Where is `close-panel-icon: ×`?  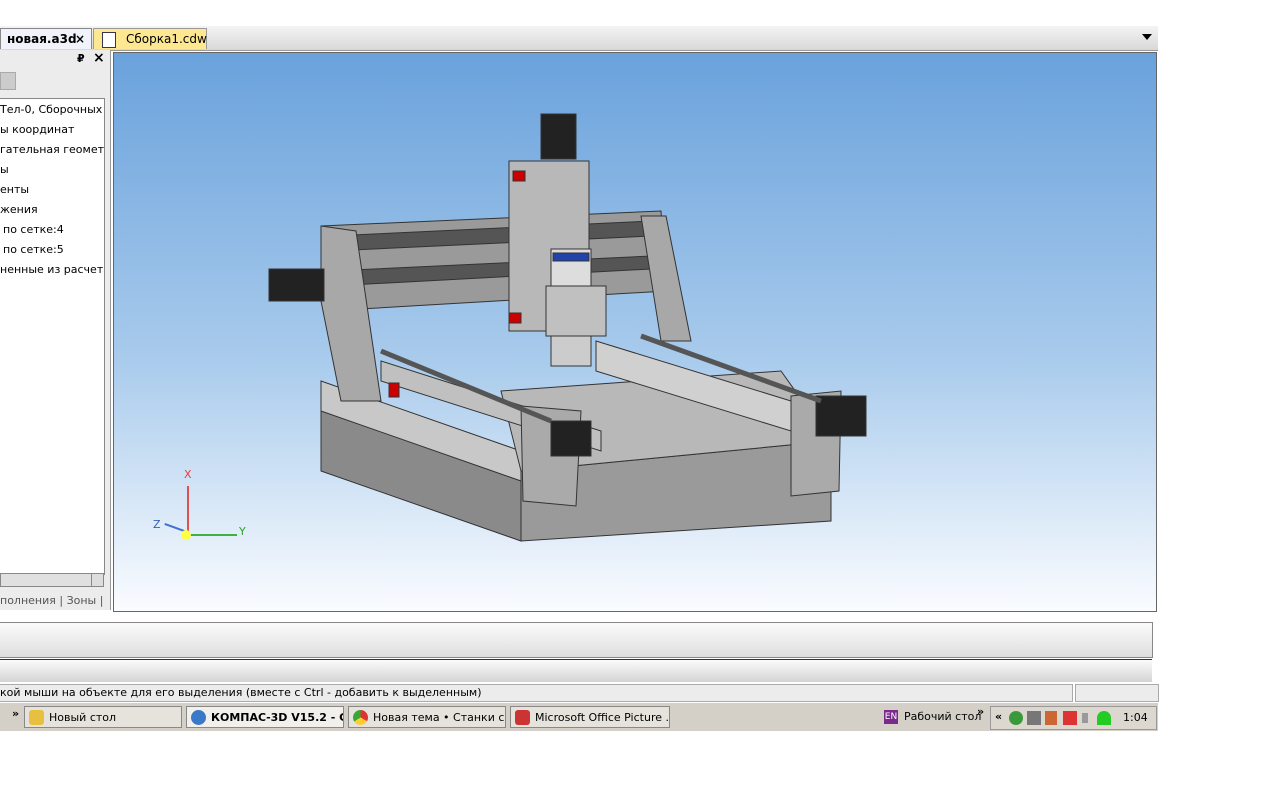
close-panel-icon: × is located at coordinates (99, 58).